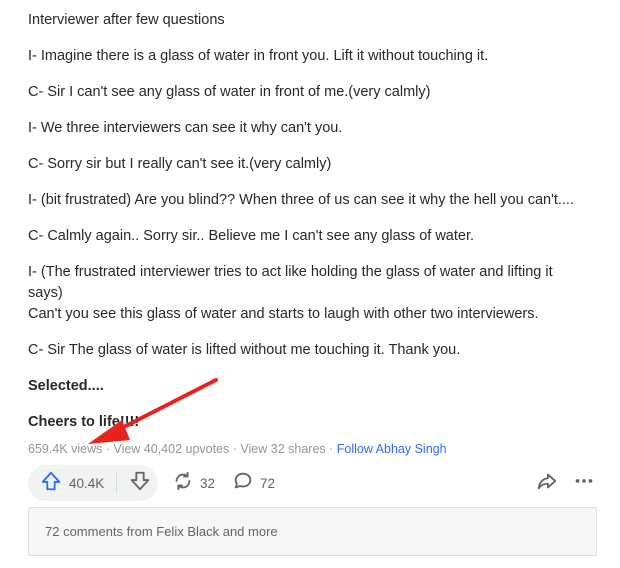 Image resolution: width=620 pixels, height=568 pixels. I want to click on share-icon, so click(547, 483).